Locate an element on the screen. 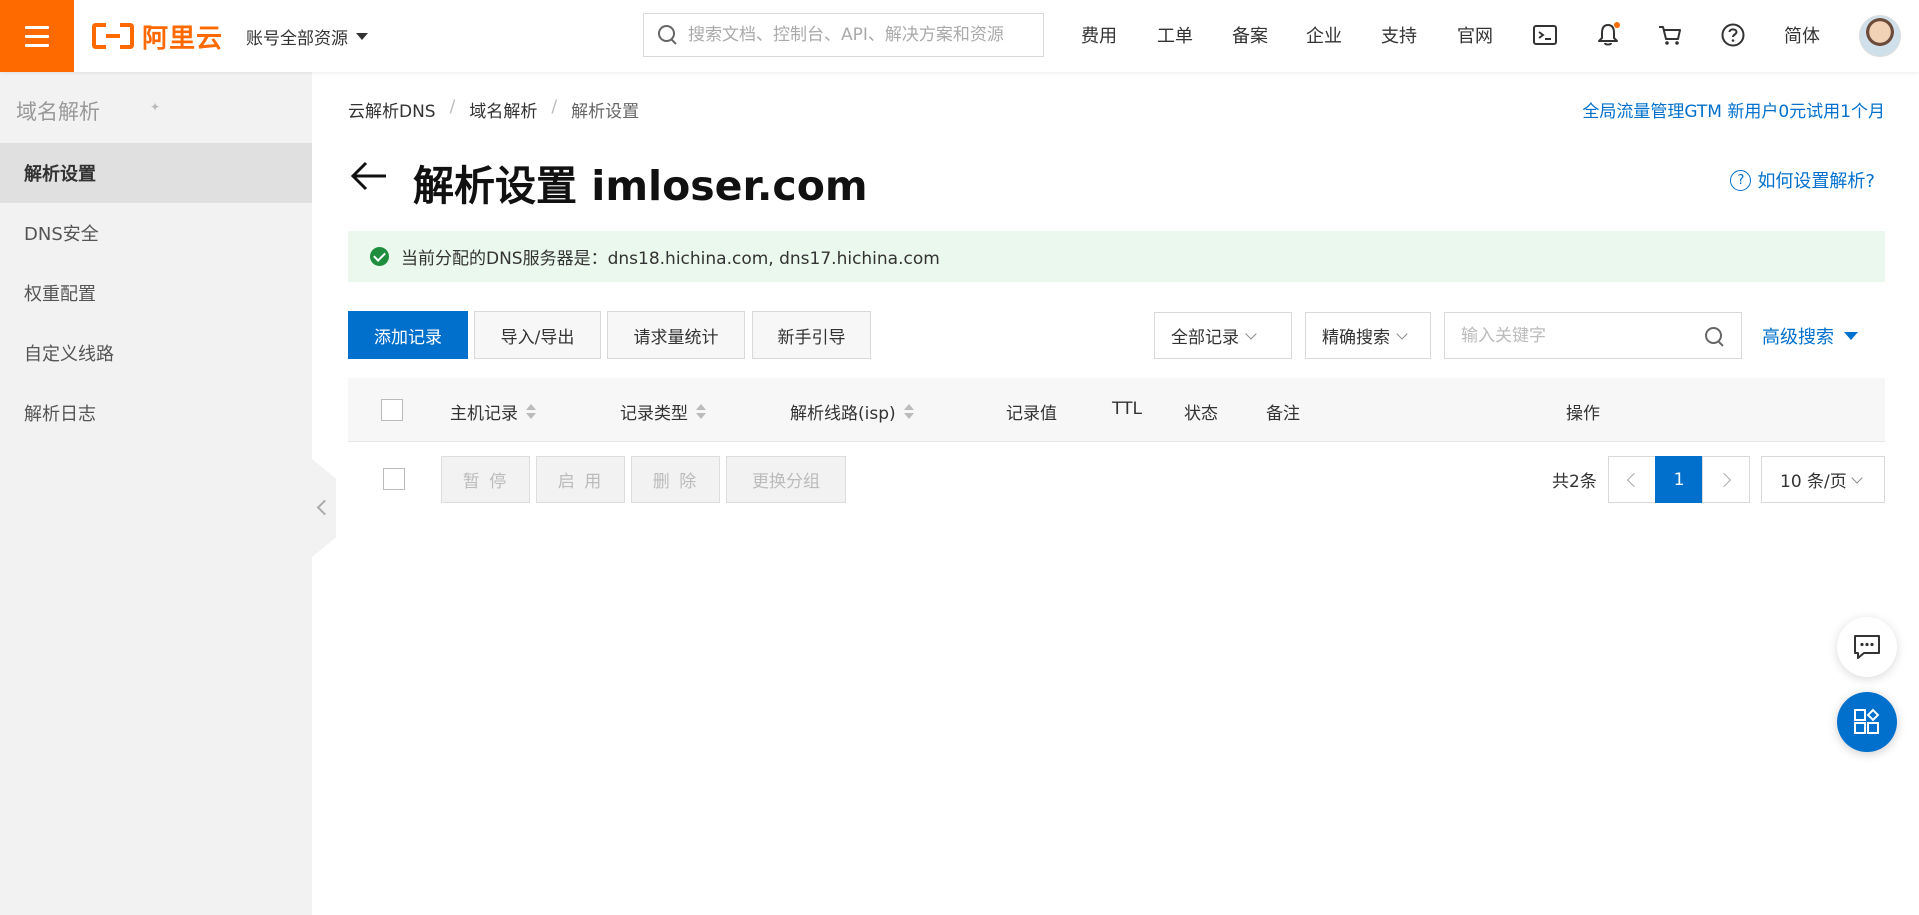 Image resolution: width=1919 pixels, height=915 pixels. keyword-search is located at coordinates (1593, 335).